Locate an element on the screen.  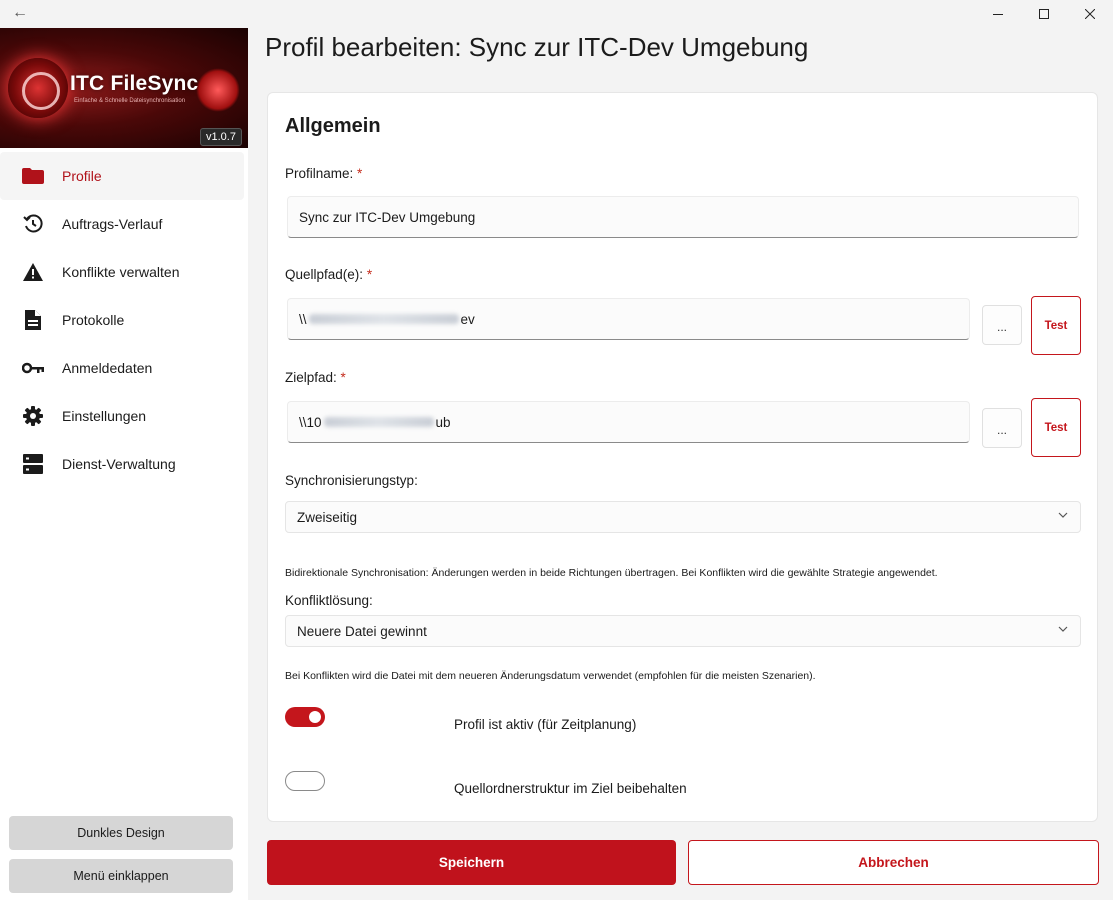
folder-icon is located at coordinates (33, 176).